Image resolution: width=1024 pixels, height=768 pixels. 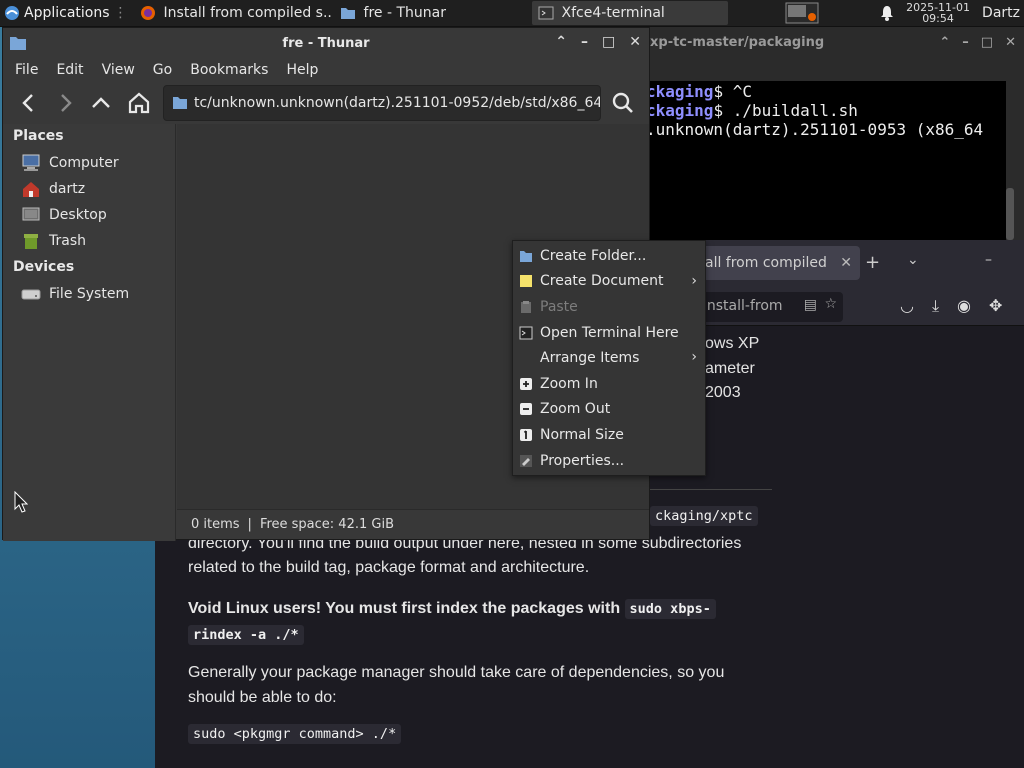 I want to click on menu-file: File, so click(x=29, y=70).